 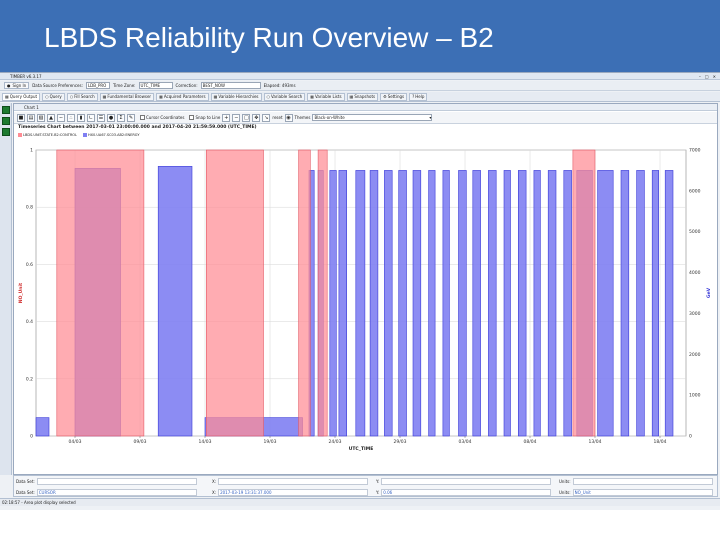 I want to click on legend-icon: ☰, so click(x=101, y=117).